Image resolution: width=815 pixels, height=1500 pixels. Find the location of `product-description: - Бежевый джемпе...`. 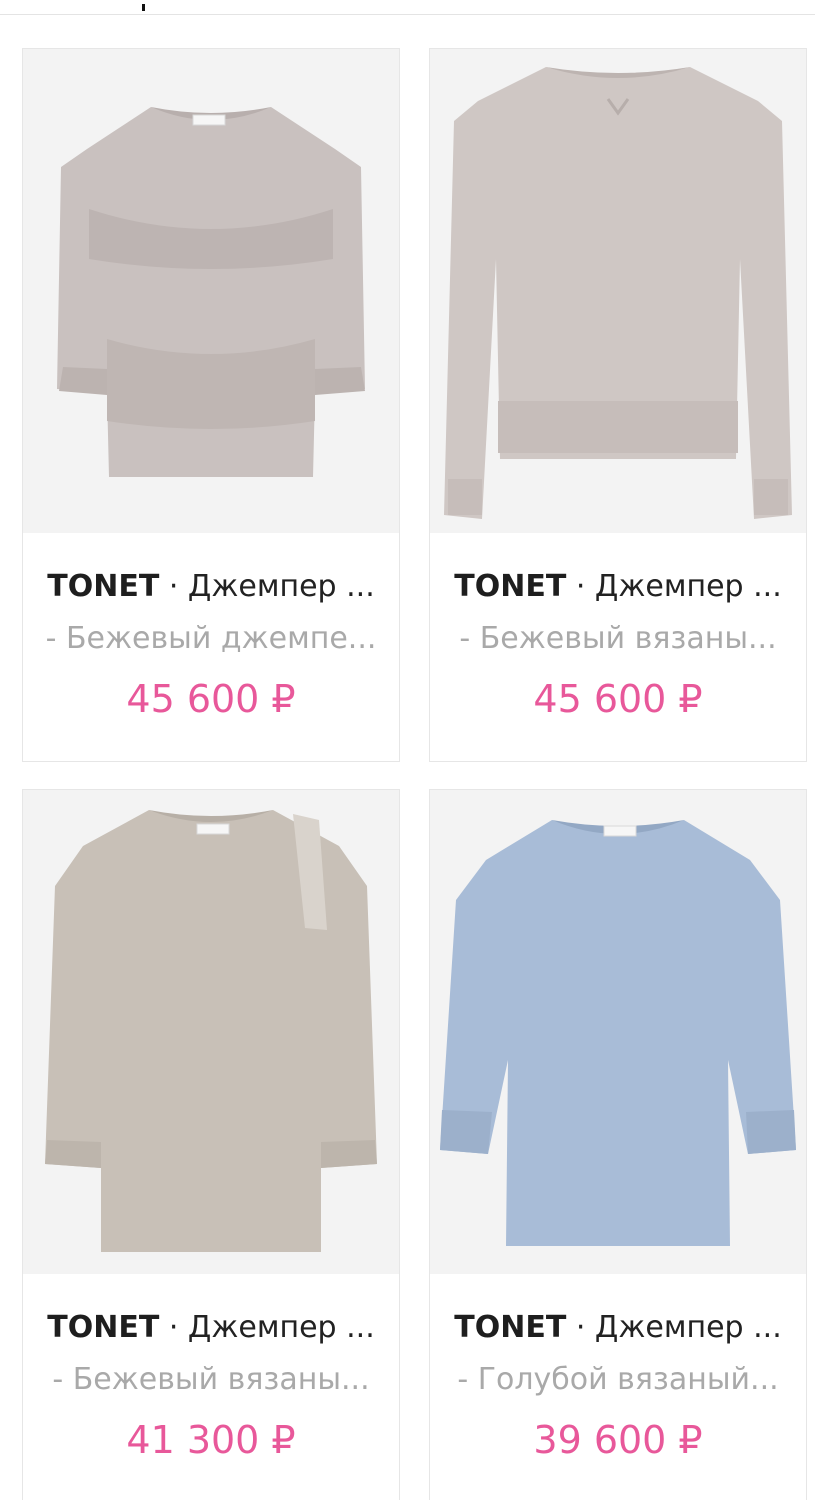

product-description: - Бежевый джемпе... is located at coordinates (211, 638).